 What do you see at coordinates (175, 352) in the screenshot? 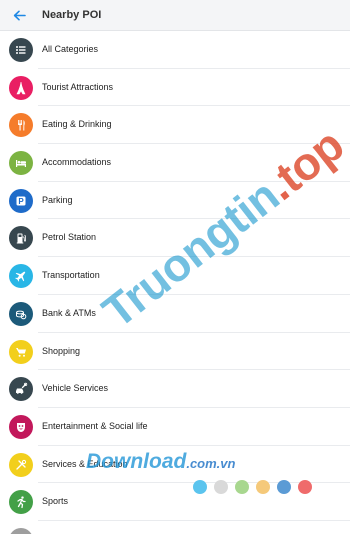
I see `category-shopping: Shopping` at bounding box center [175, 352].